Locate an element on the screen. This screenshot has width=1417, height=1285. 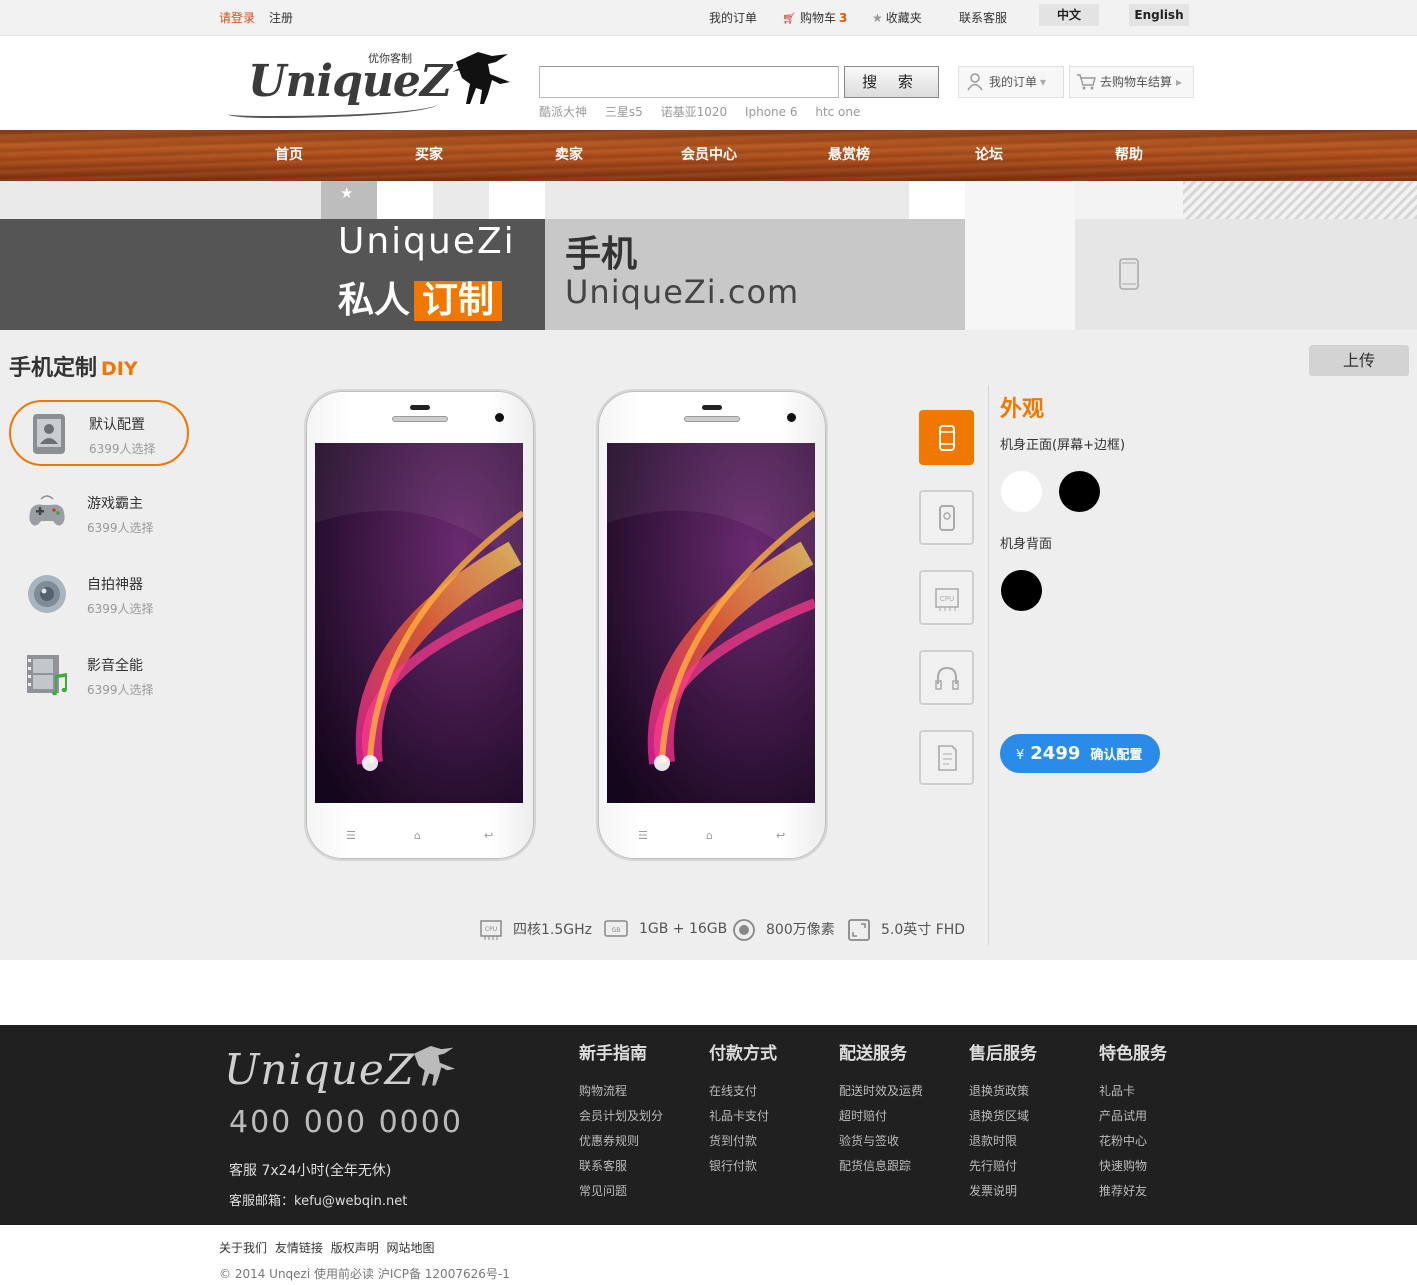
sitemap-link: 网站地图 is located at coordinates (411, 1248).